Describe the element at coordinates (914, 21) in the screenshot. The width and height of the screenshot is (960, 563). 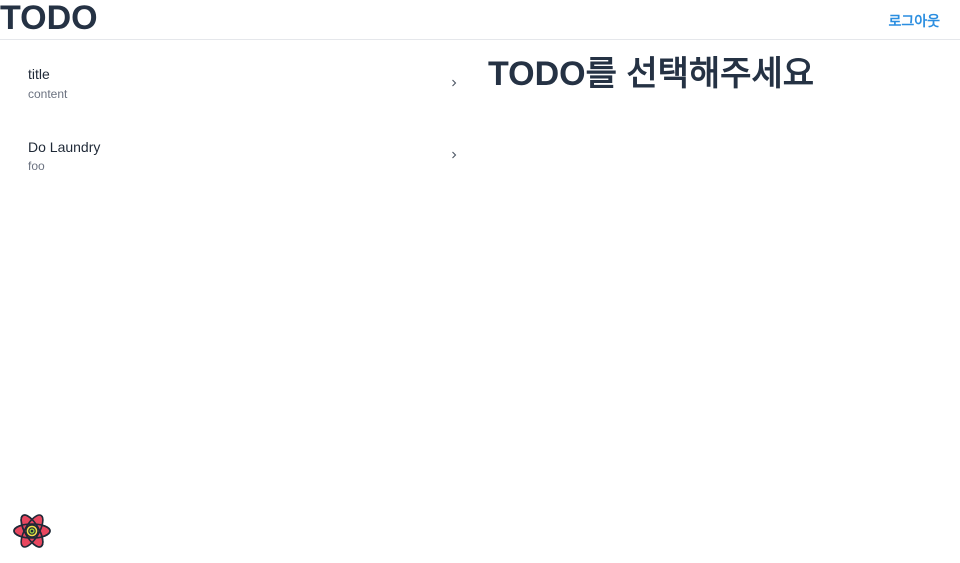
I see `logout-button: 로그아웃` at that location.